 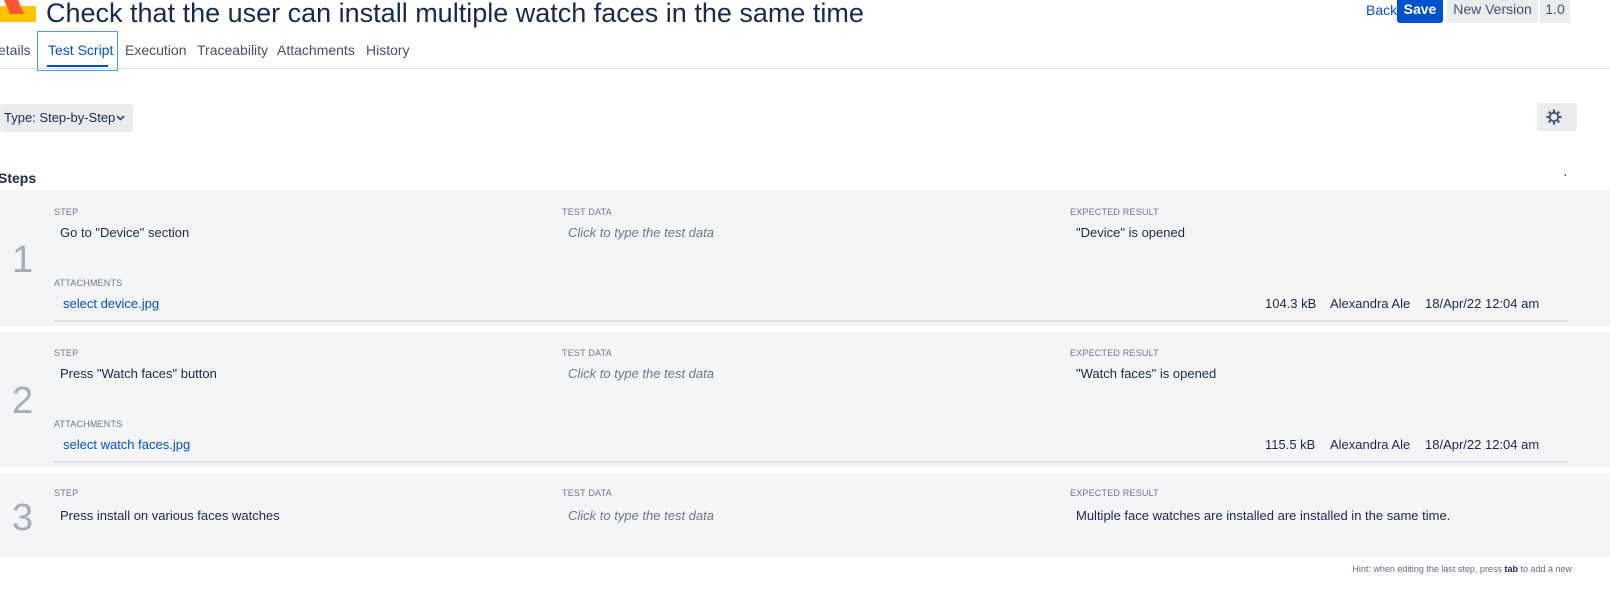 What do you see at coordinates (18, 178) in the screenshot?
I see `steps-heading: Steps` at bounding box center [18, 178].